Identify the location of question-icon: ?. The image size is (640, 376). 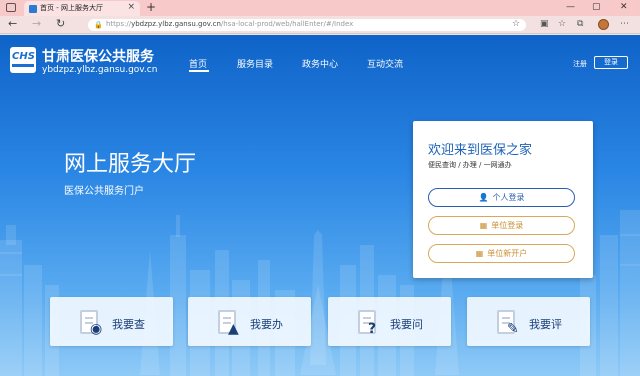
(372, 329).